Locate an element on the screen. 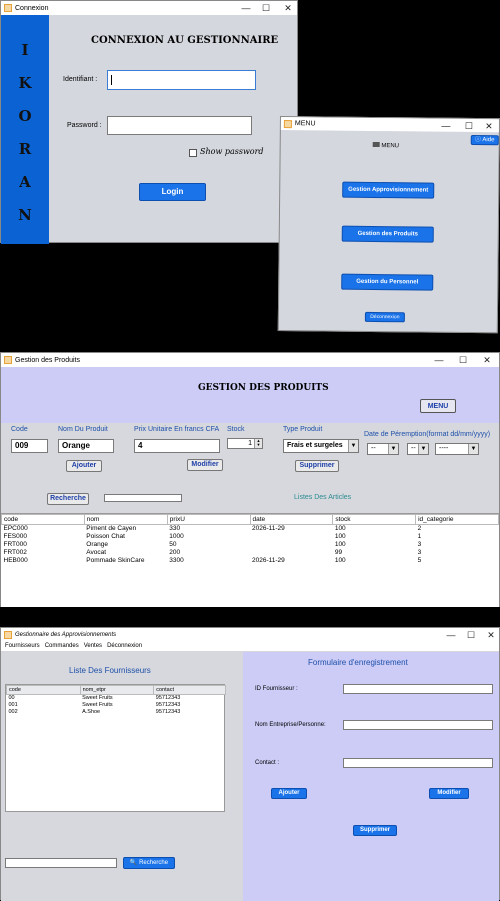  fournisseur-modifier-button: Modifier is located at coordinates (449, 793).